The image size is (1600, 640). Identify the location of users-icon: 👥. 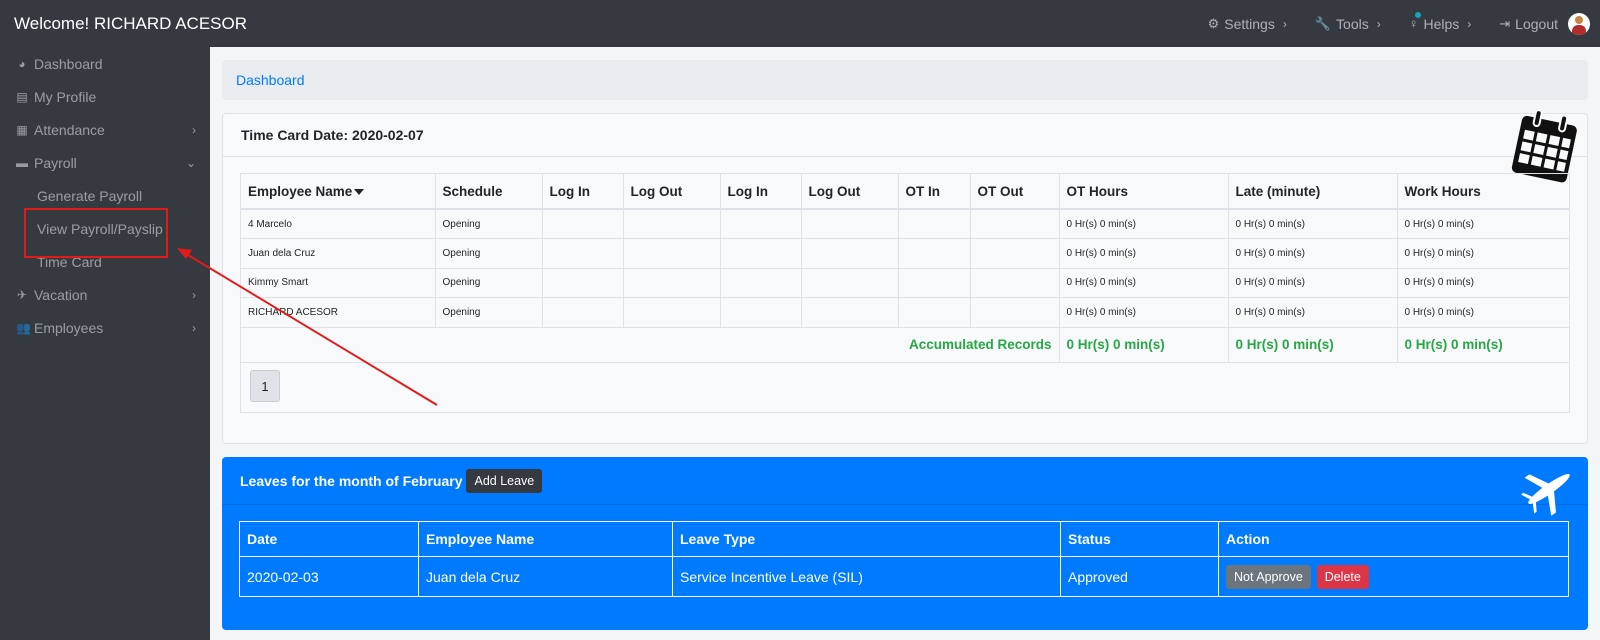
(23, 327).